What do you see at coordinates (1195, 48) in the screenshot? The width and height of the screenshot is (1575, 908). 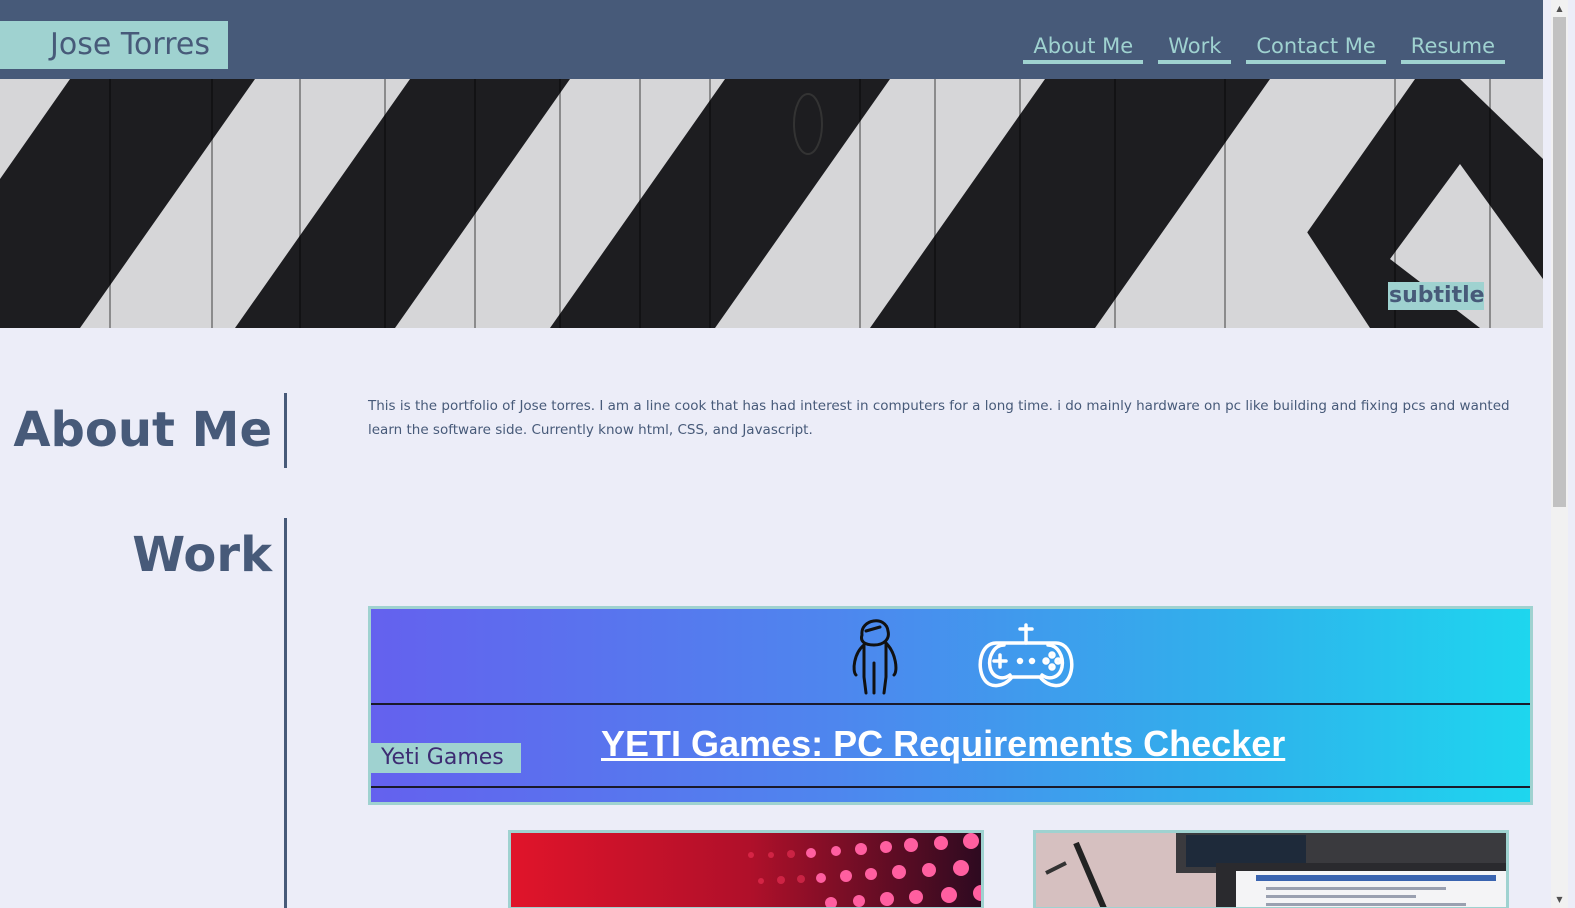 I see `nav-work: Work` at bounding box center [1195, 48].